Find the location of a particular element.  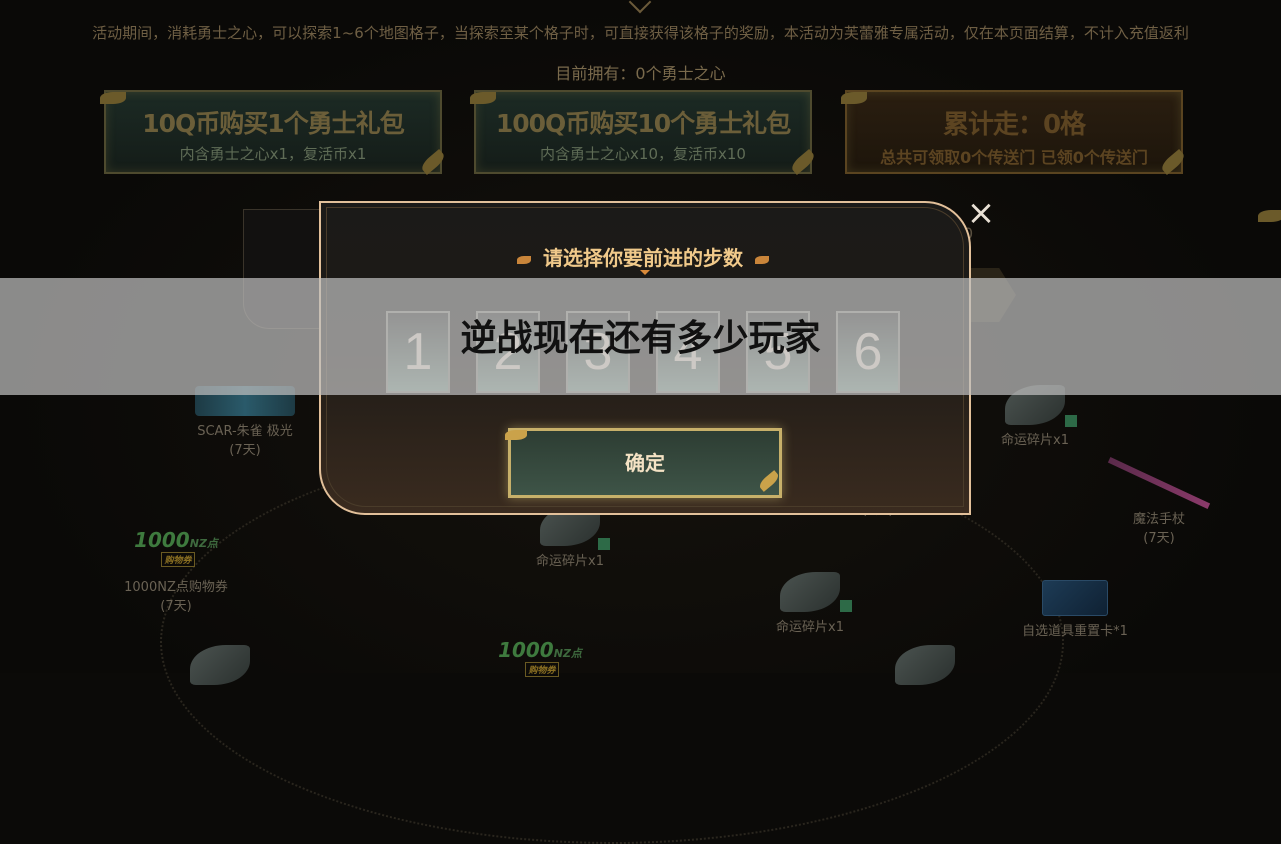

reset-card-icon is located at coordinates (1075, 598).